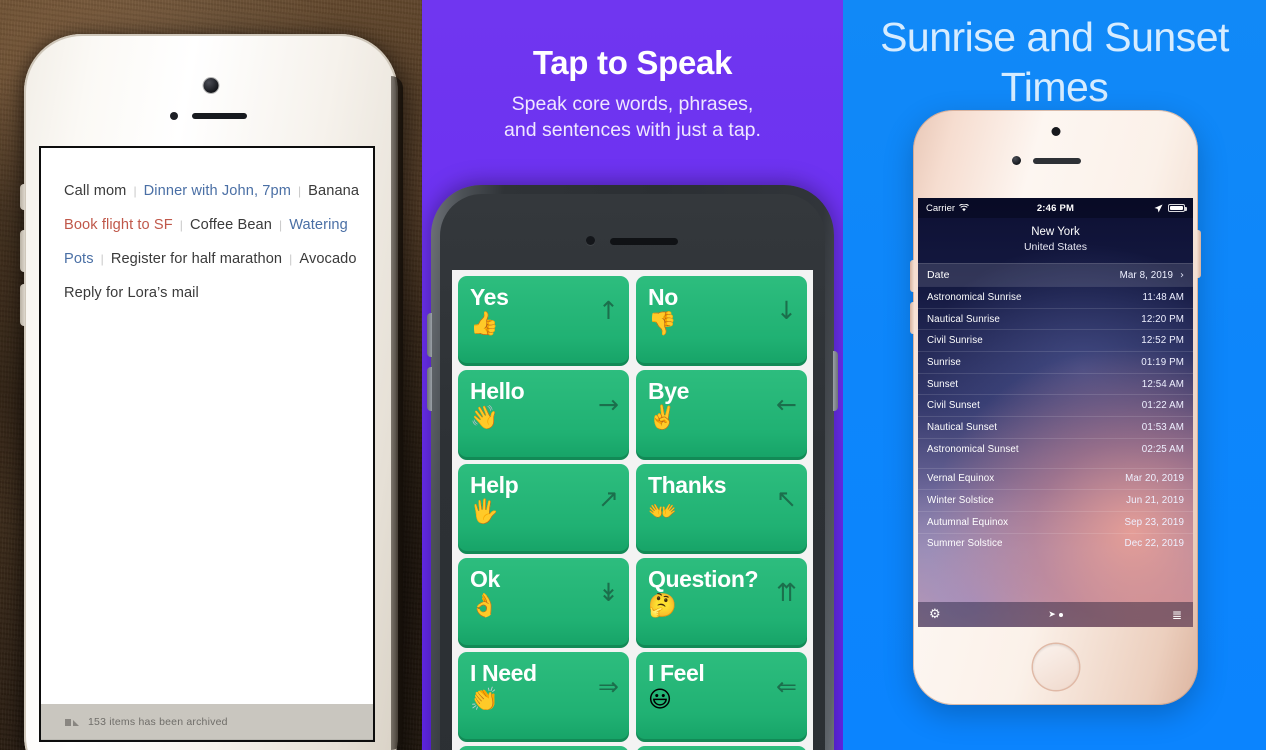  Describe the element at coordinates (207, 722) in the screenshot. I see `archive-status-bar: 153 items has been archived` at that location.